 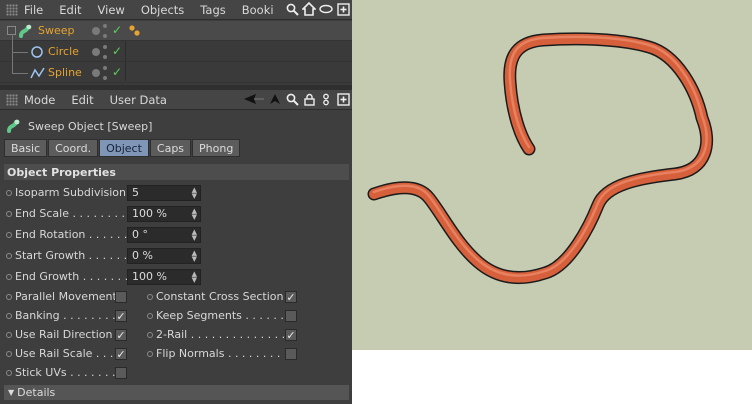 What do you see at coordinates (124, 148) in the screenshot?
I see `tab-object: Object` at bounding box center [124, 148].